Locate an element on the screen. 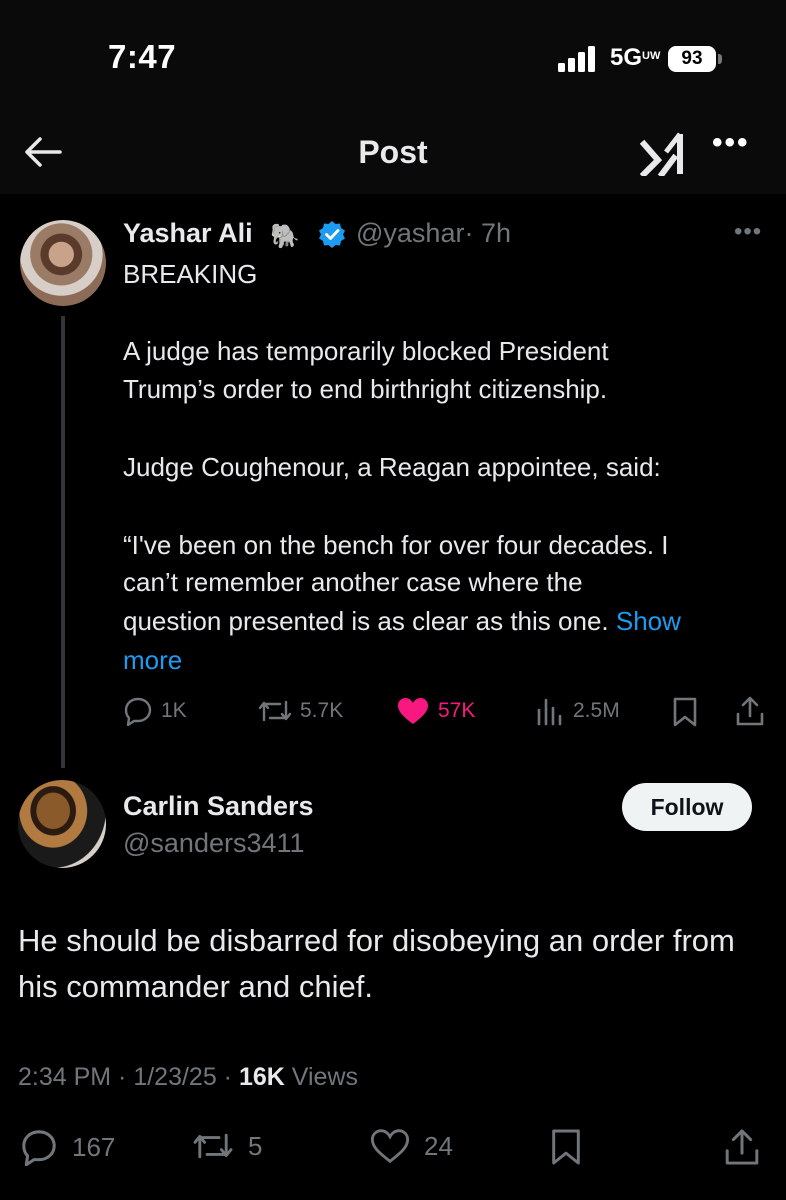  grok-icon is located at coordinates (666, 153).